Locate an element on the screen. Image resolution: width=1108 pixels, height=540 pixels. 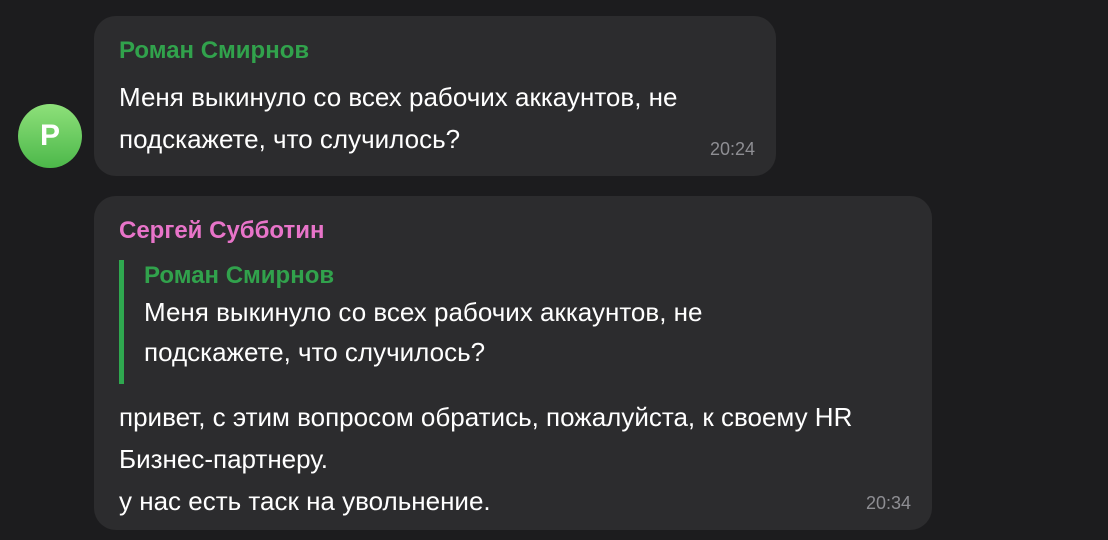
sender-name: Сергей Субботин is located at coordinates (513, 231).